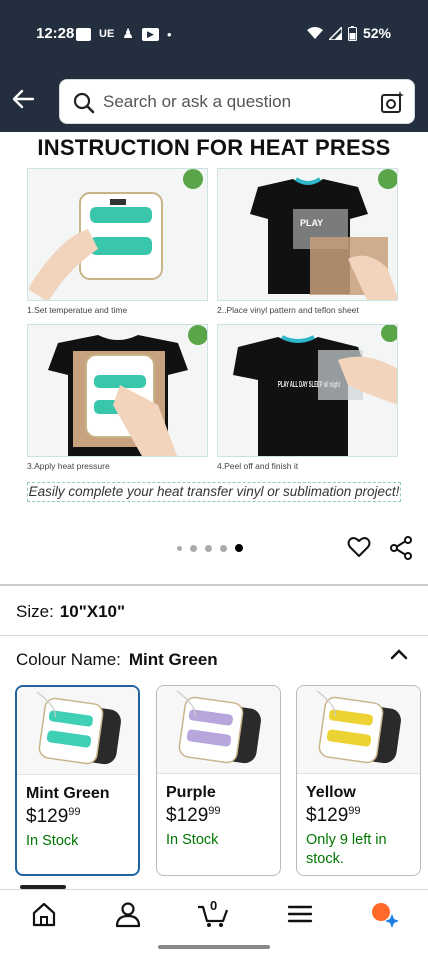 This screenshot has width=428, height=960. Describe the element at coordinates (128, 33) in the screenshot. I see `person-icon: ♟` at that location.